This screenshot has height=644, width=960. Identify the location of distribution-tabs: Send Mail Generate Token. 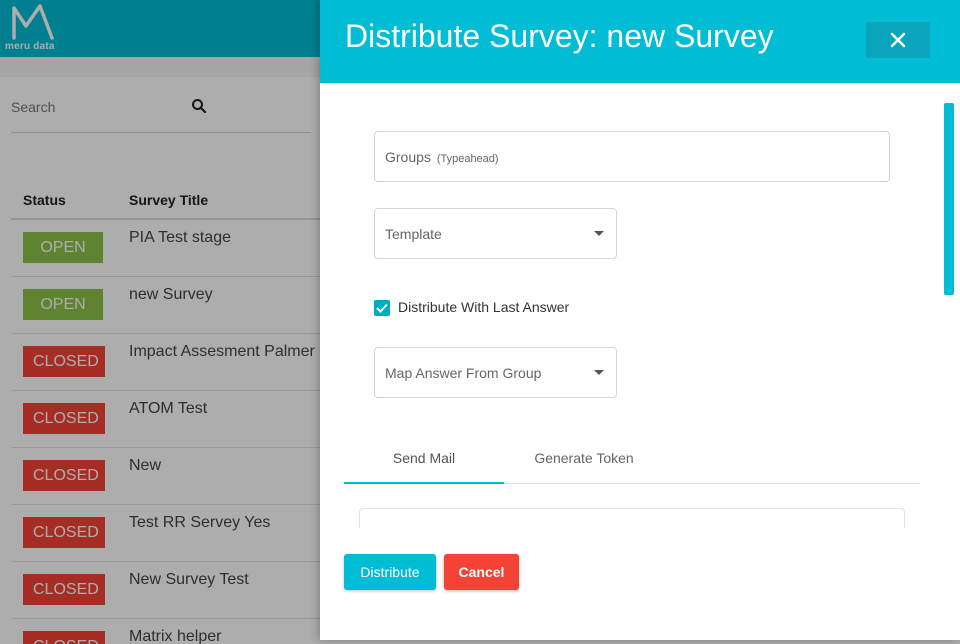
(632, 458).